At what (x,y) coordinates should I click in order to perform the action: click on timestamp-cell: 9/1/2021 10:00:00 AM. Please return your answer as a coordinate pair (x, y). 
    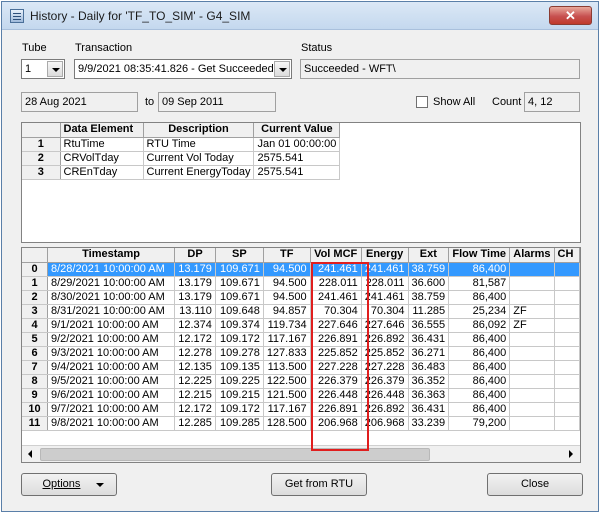
    Looking at the image, I should click on (111, 325).